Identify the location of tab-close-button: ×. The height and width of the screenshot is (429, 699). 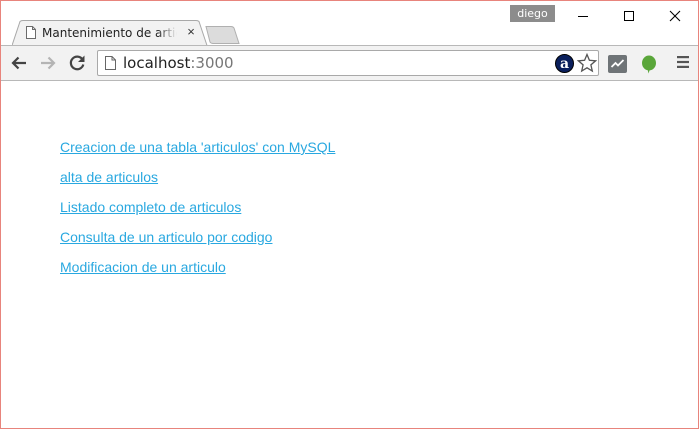
(191, 32).